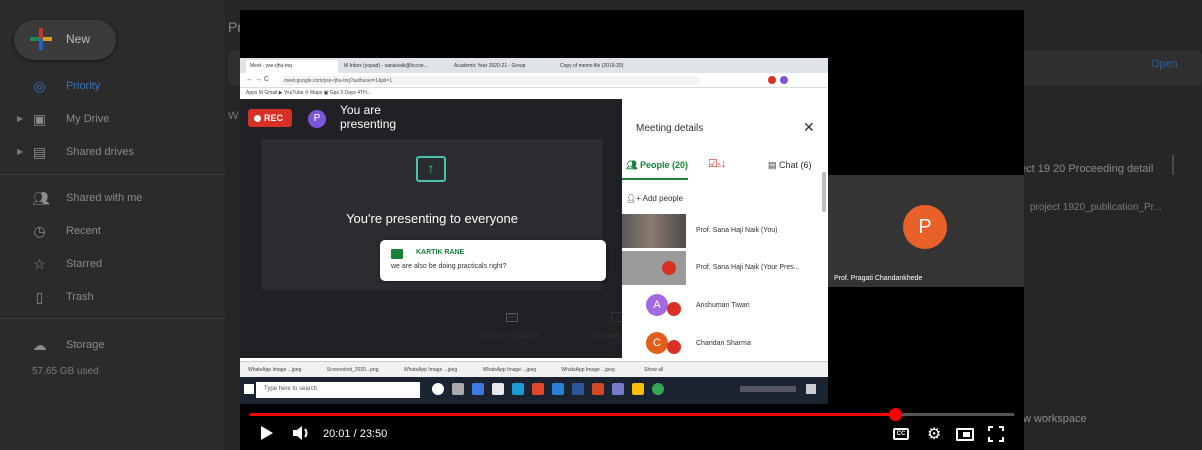  Describe the element at coordinates (112, 199) in the screenshot. I see `nav-item-shared-with-me: 👥︎ Shared with me` at that location.